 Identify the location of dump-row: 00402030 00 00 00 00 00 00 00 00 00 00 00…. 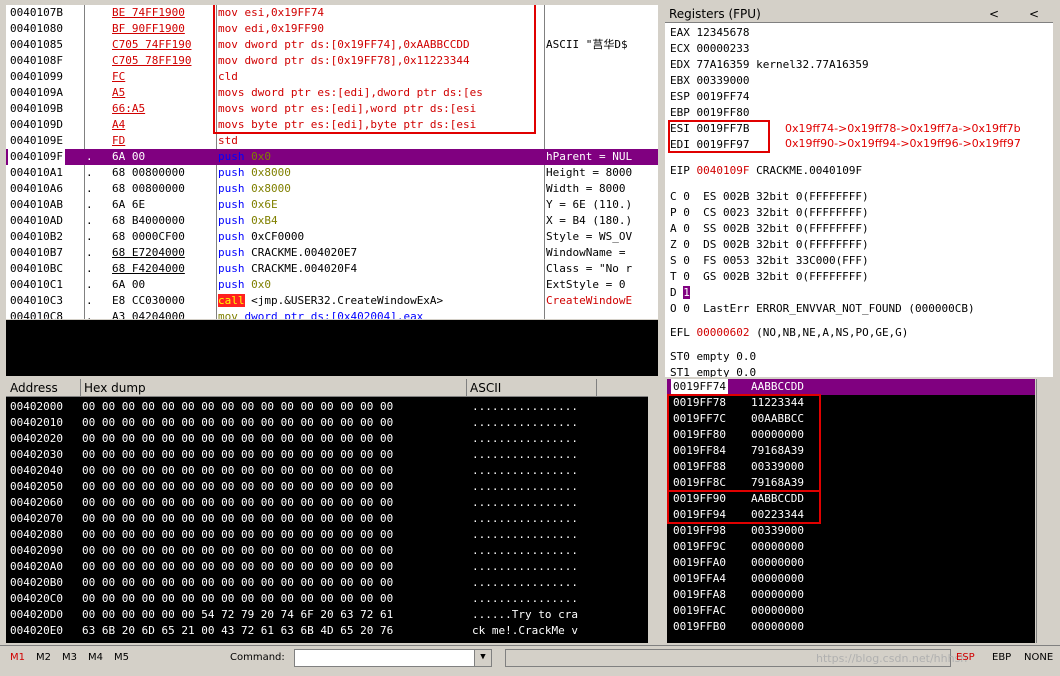
(327, 455).